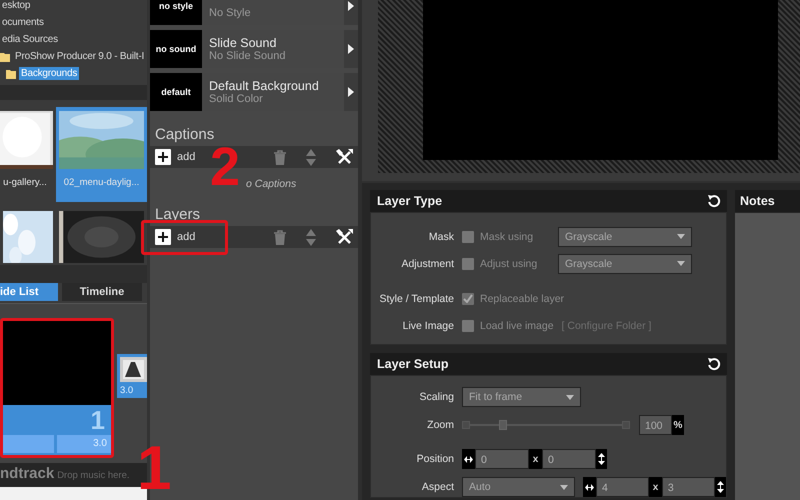  What do you see at coordinates (435, 459) in the screenshot?
I see `field-label: Position` at bounding box center [435, 459].